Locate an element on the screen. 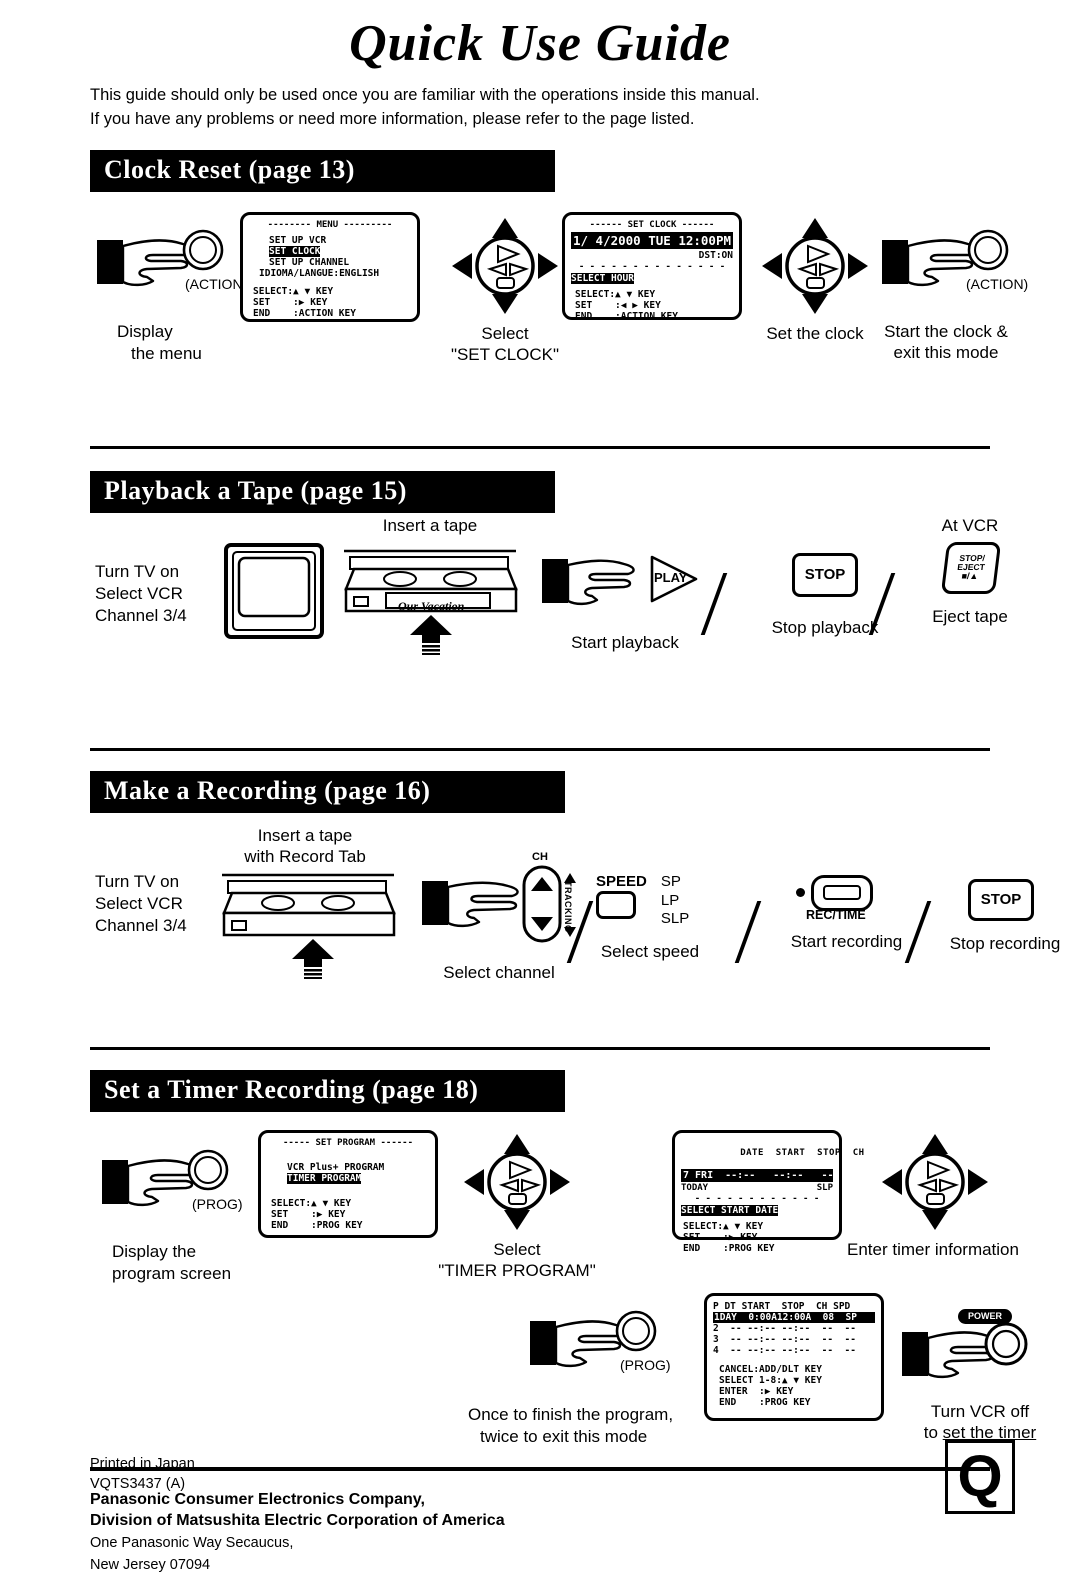  step-caption: Start recording is located at coordinates (846, 941).